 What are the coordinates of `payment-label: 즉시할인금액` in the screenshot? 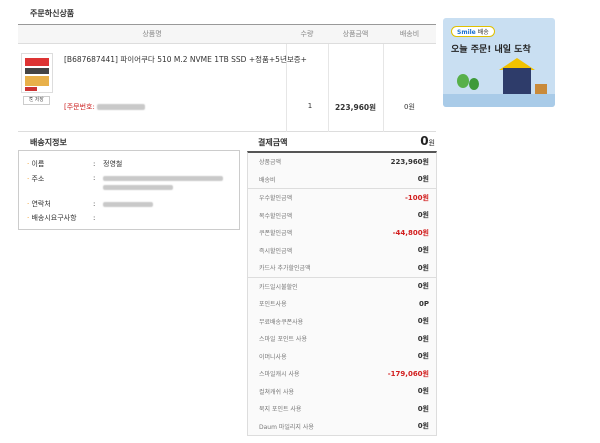 It's located at (276, 251).